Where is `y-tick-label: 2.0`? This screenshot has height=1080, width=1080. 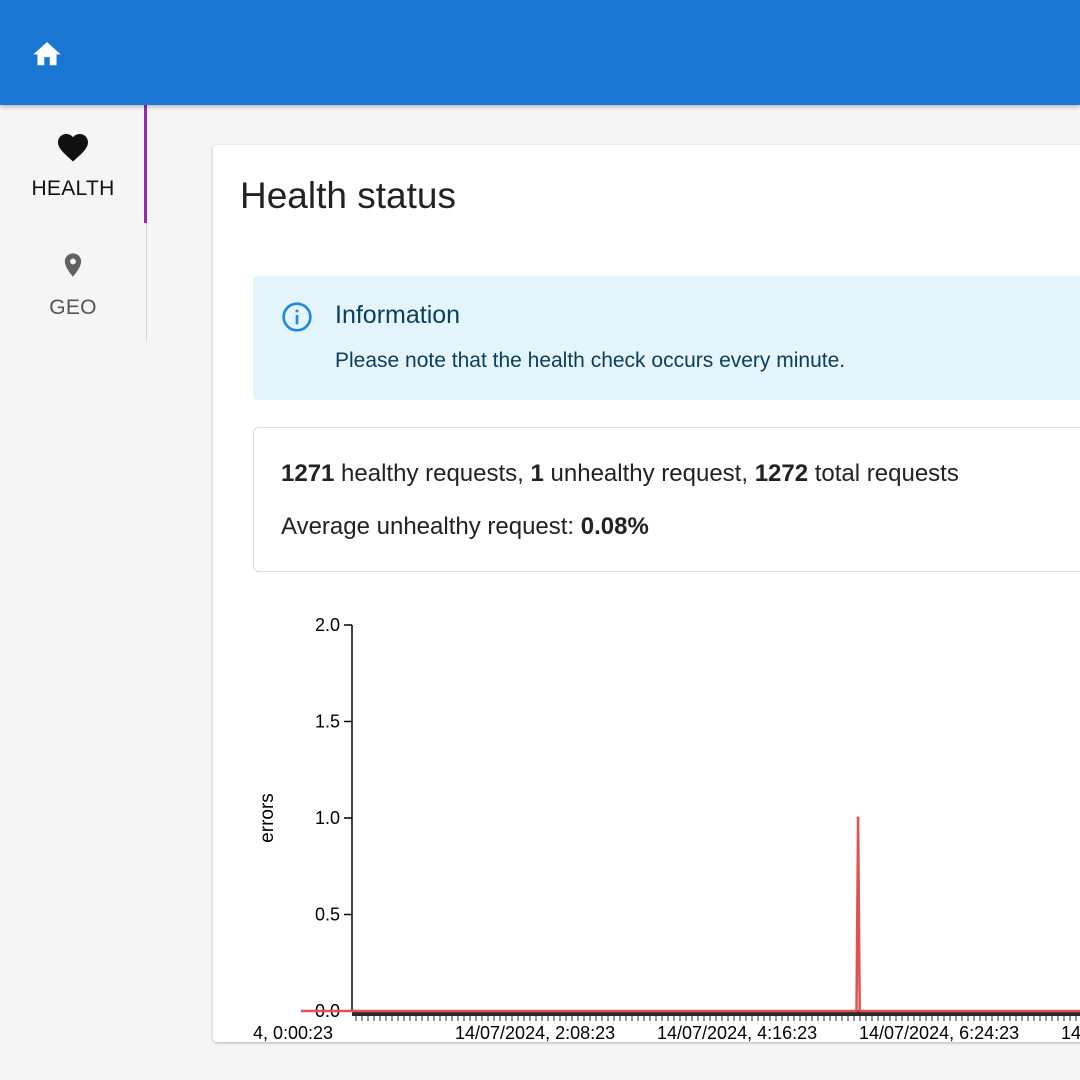 y-tick-label: 2.0 is located at coordinates (327, 625).